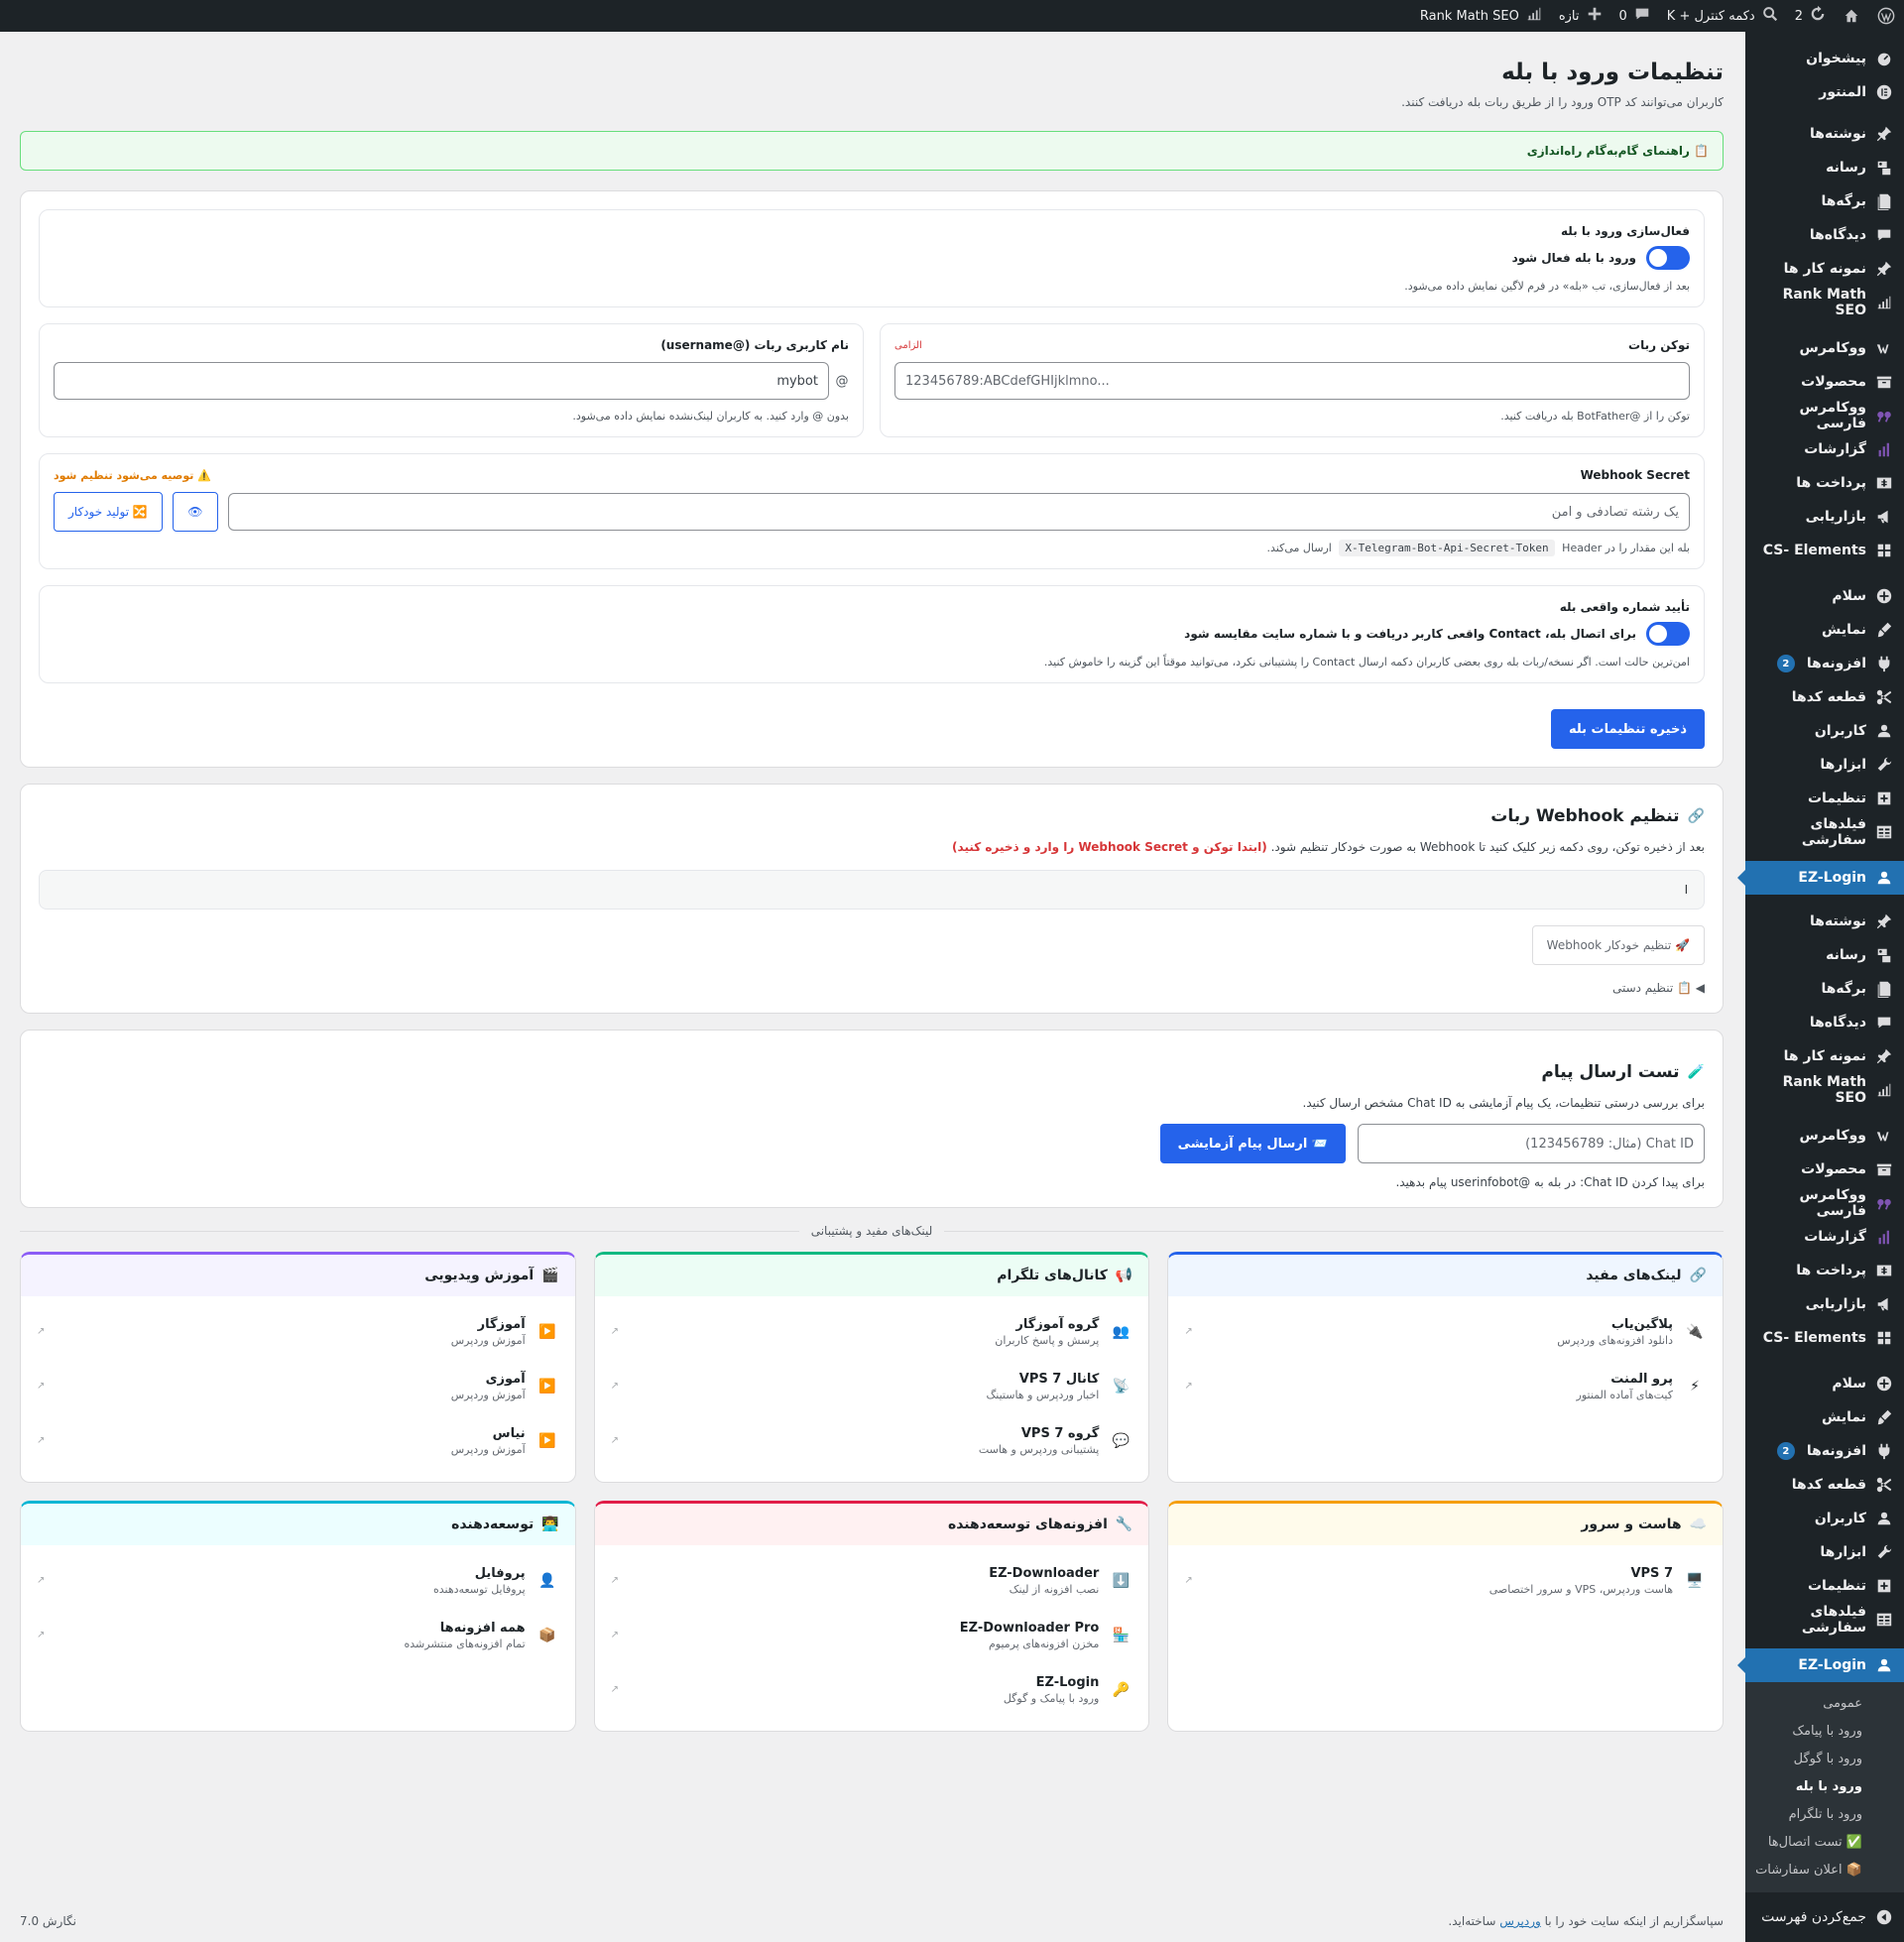 The width and height of the screenshot is (1904, 1942). I want to click on submenu-item: 📦 اعلان سفارشات, so click(1824, 1870).